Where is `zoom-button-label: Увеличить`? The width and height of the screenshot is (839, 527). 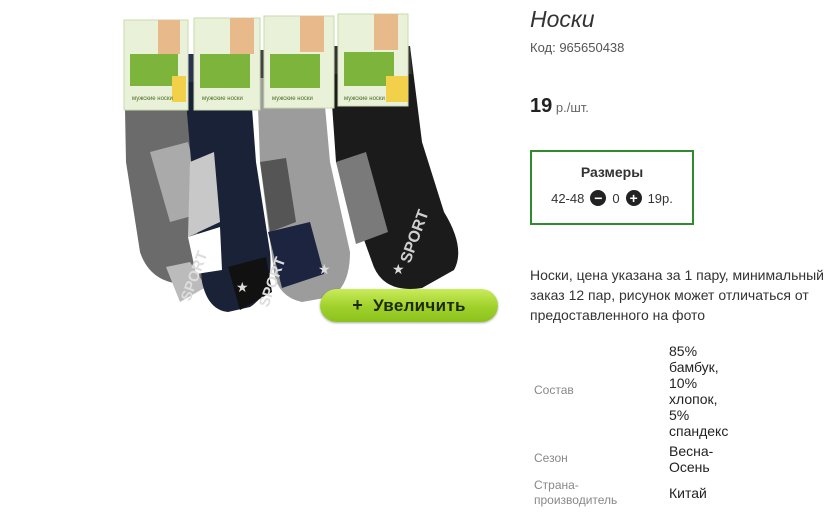
zoom-button-label: Увеличить is located at coordinates (419, 305).